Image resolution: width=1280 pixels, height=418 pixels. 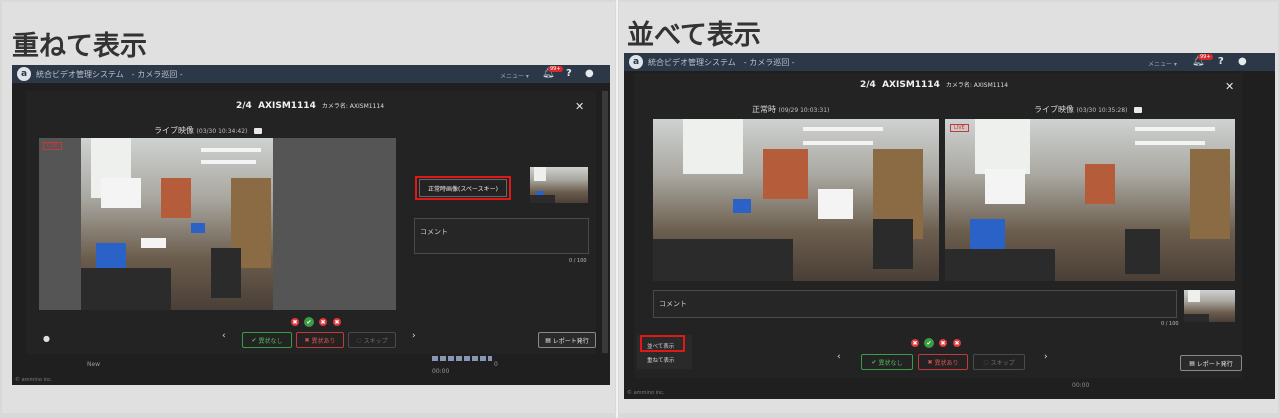 What do you see at coordinates (1102, 110) in the screenshot?
I see `live-timestamp: (03/30 10:35:28)` at bounding box center [1102, 110].